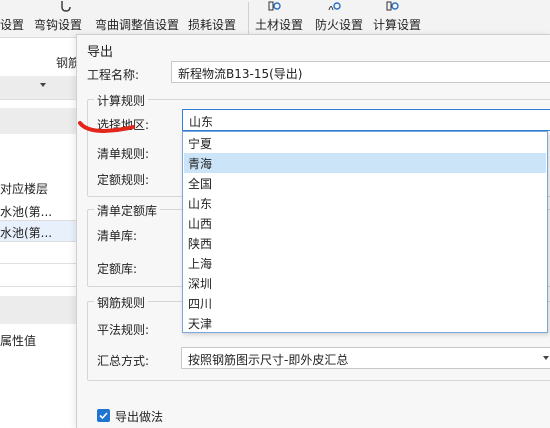 This screenshot has width=550, height=428. I want to click on bill-rule-label: 清单规则:, so click(123, 154).